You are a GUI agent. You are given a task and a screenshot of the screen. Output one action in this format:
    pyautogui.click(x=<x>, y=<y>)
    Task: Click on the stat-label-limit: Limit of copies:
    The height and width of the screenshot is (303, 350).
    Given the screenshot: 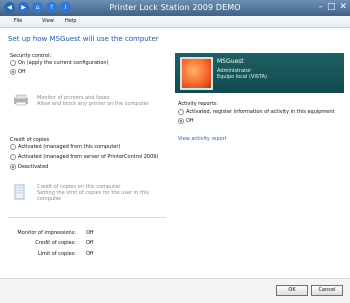 What is the action you would take?
    pyautogui.click(x=56, y=254)
    